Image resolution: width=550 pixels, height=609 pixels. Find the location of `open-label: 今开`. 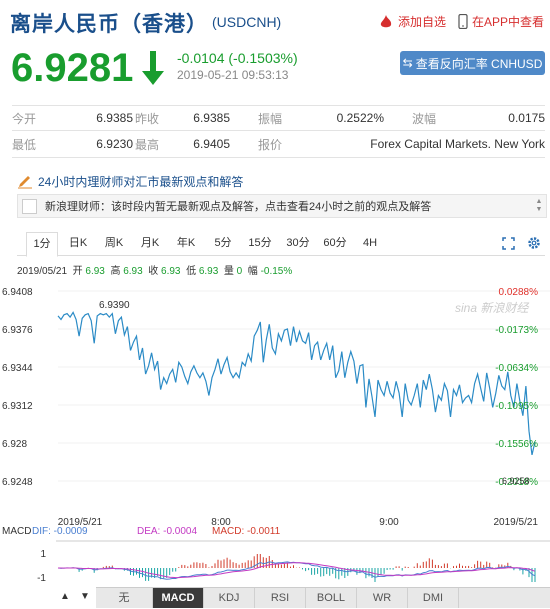

open-label: 今开 is located at coordinates (24, 118).